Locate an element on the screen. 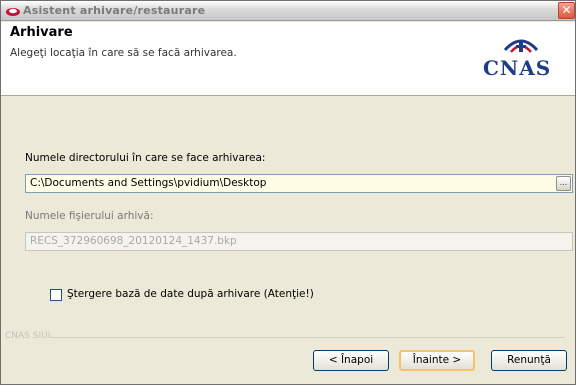 This screenshot has width=576, height=385. cnas-emblem-icon is located at coordinates (521, 46).